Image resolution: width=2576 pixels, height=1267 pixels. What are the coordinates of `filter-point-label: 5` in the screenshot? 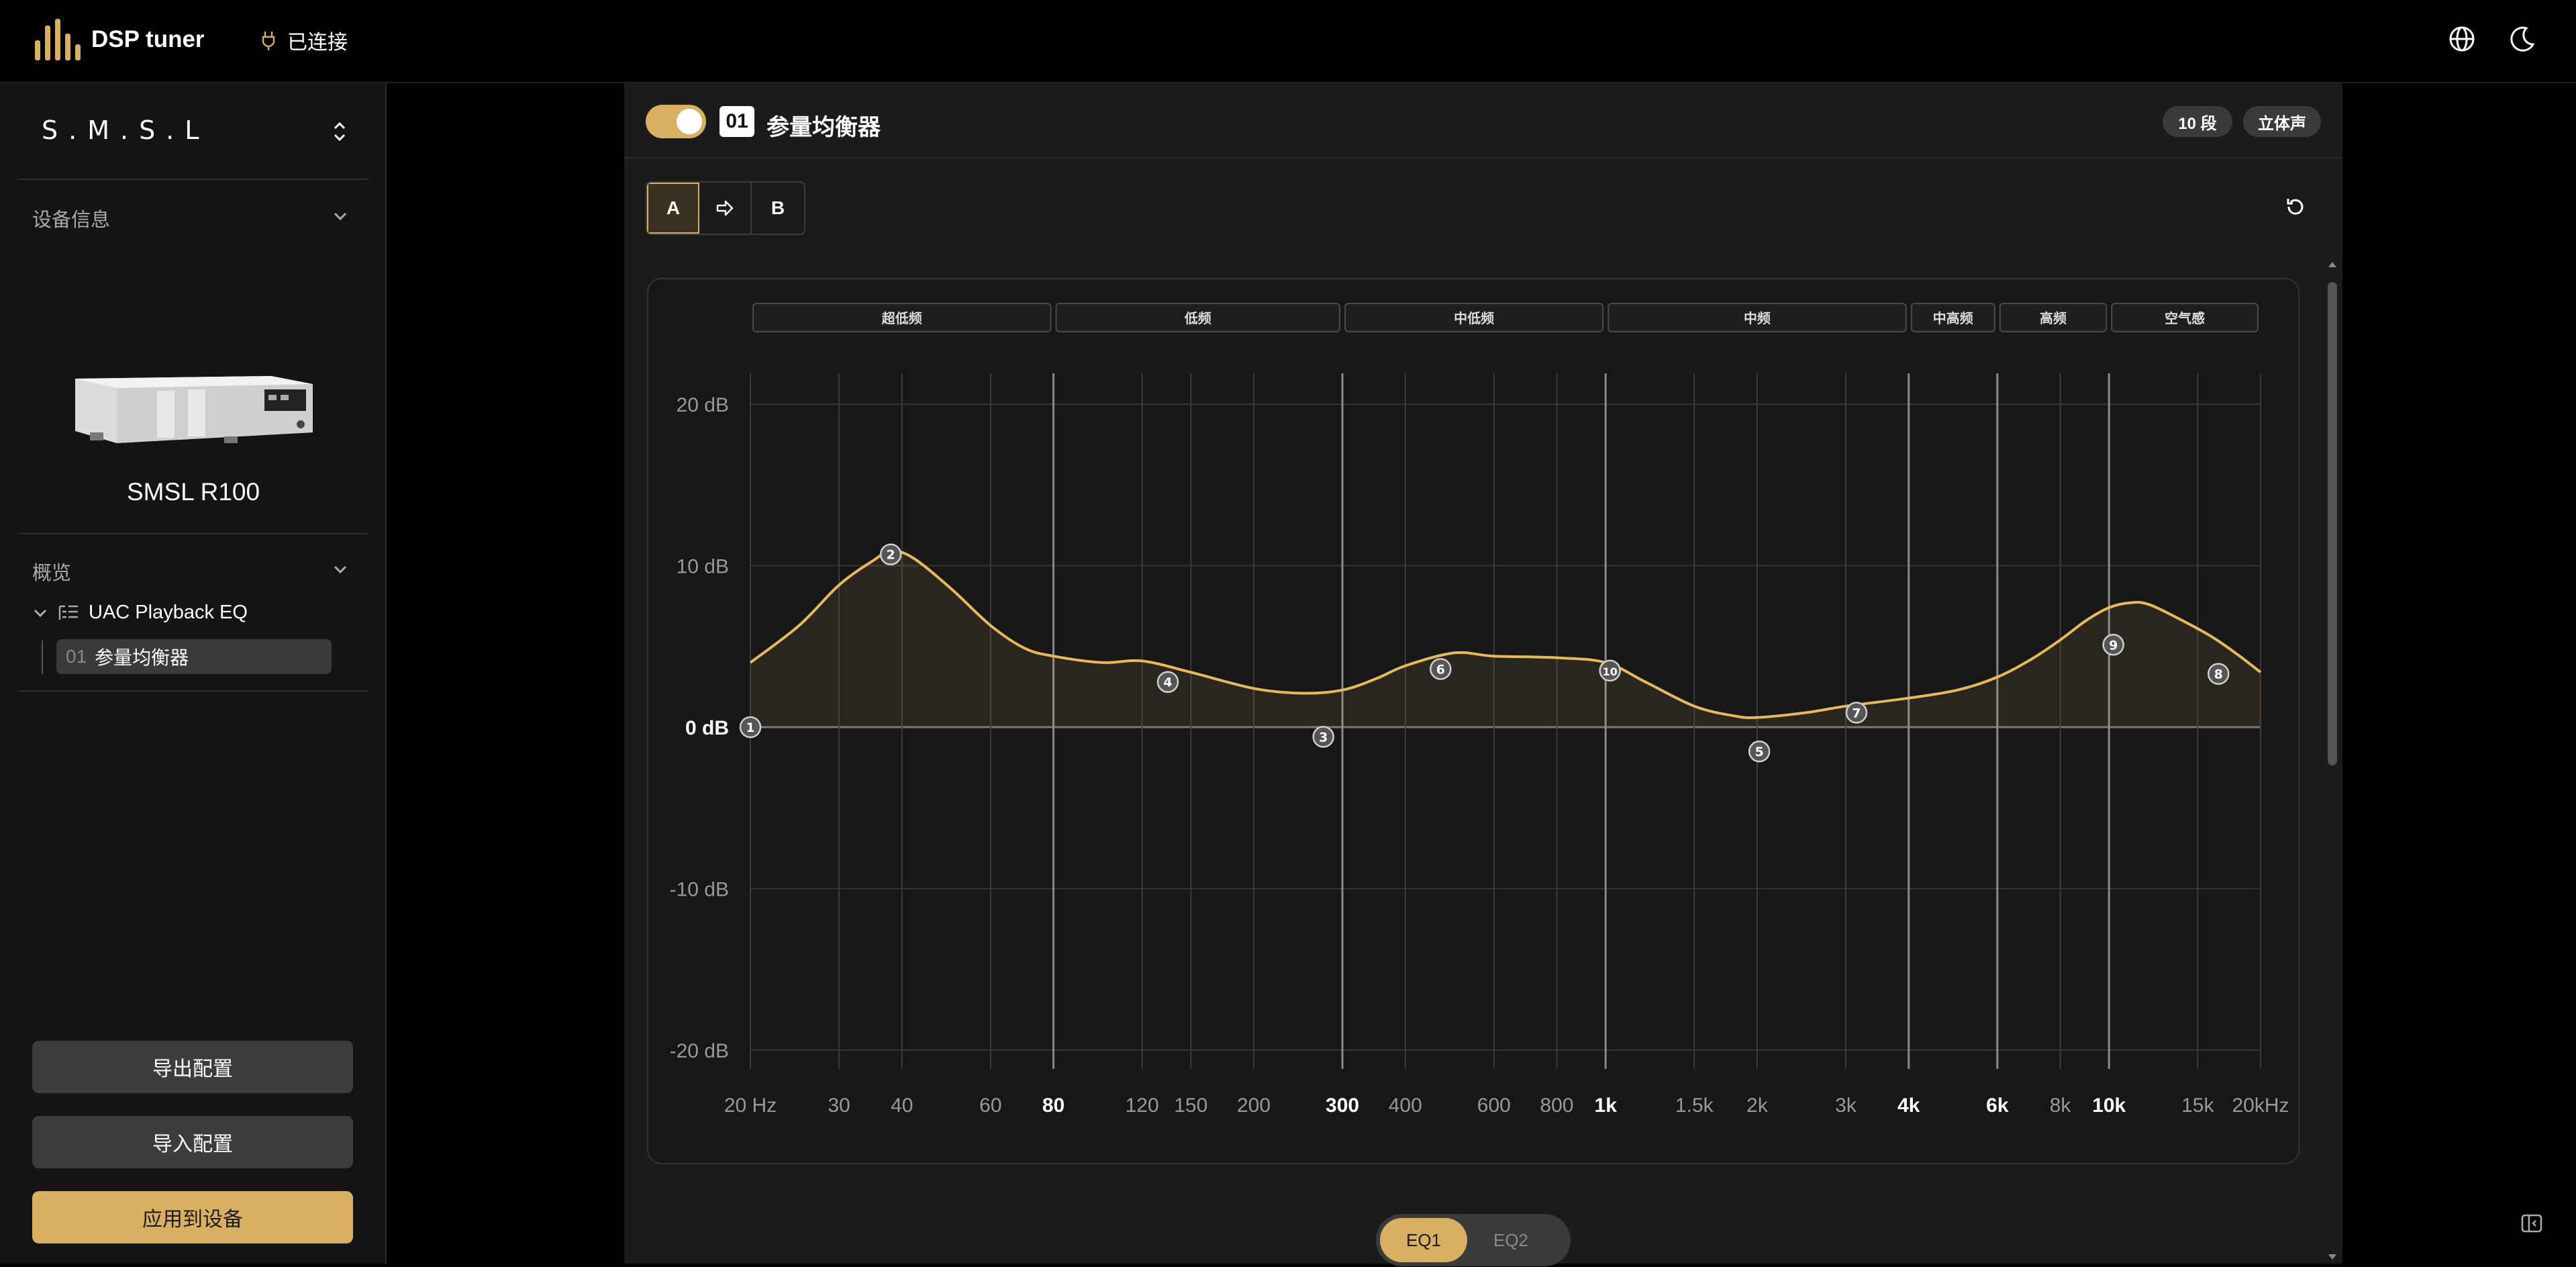 It's located at (1759, 752).